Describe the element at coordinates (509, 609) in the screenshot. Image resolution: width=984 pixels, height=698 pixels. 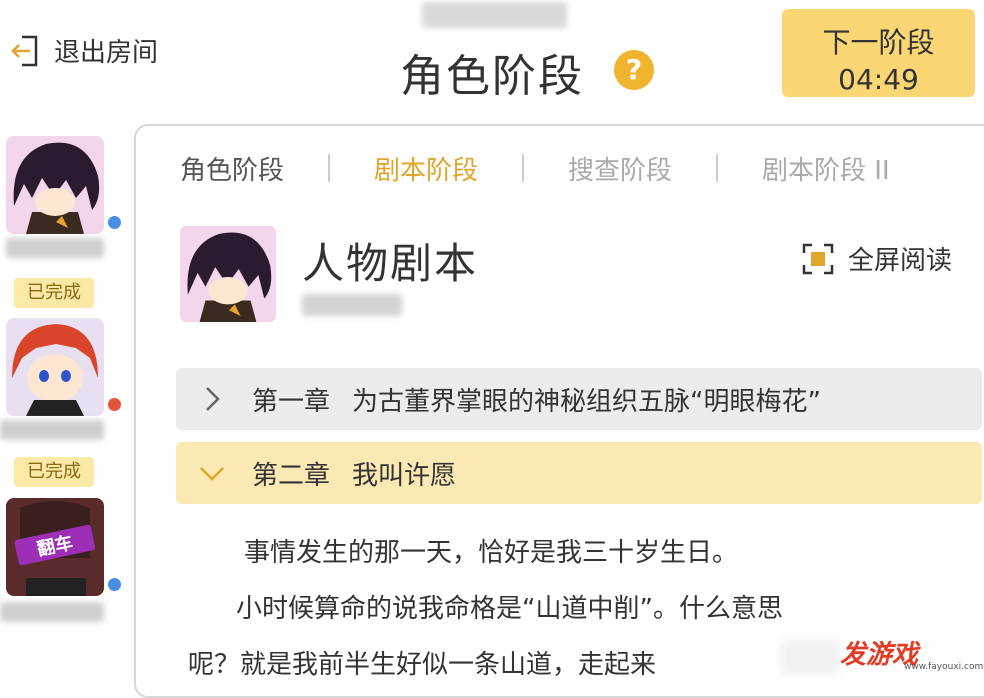
I see `script-paragraph-line: 小时候算命的说我命格是“山道中削”。什么意思` at that location.